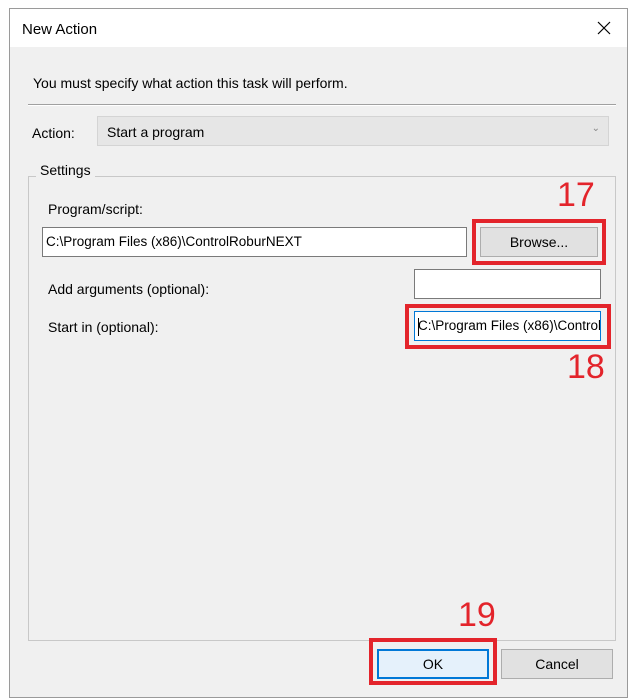 The height and width of the screenshot is (700, 630). Describe the element at coordinates (353, 131) in the screenshot. I see `action-dropdown: Start a program ⌄` at that location.